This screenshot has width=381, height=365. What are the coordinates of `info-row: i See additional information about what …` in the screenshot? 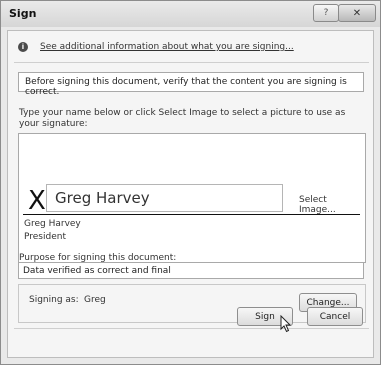 It's located at (156, 47).